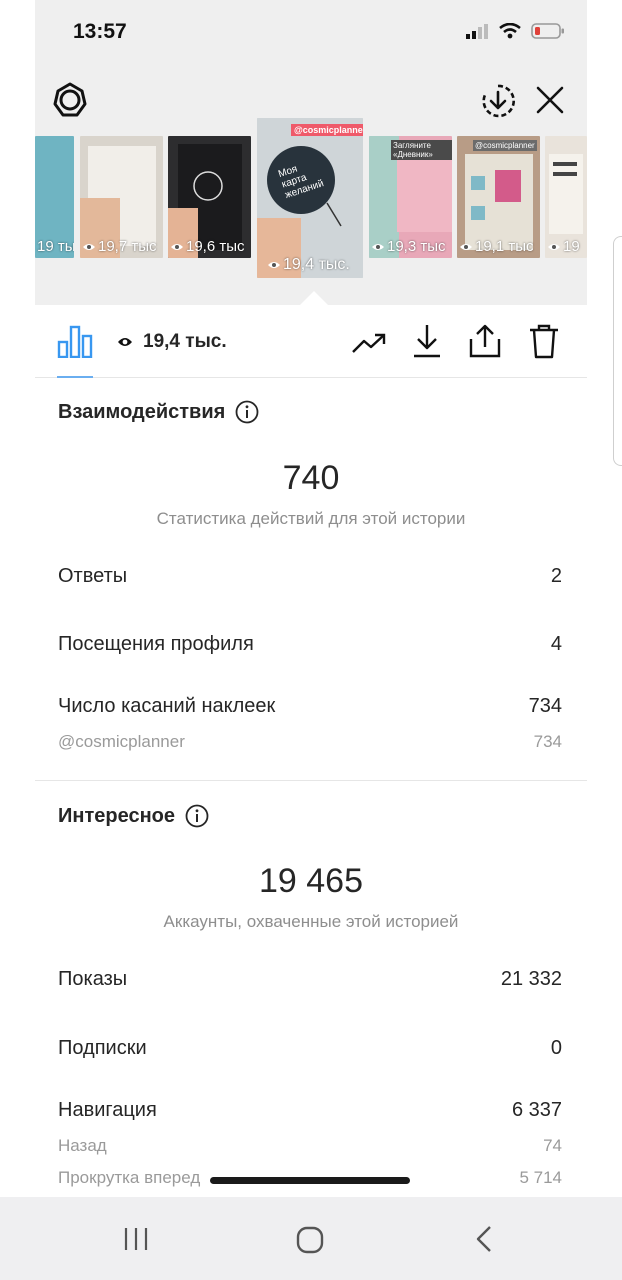  Describe the element at coordinates (75, 377) in the screenshot. I see `insights-tab-indicator` at that location.